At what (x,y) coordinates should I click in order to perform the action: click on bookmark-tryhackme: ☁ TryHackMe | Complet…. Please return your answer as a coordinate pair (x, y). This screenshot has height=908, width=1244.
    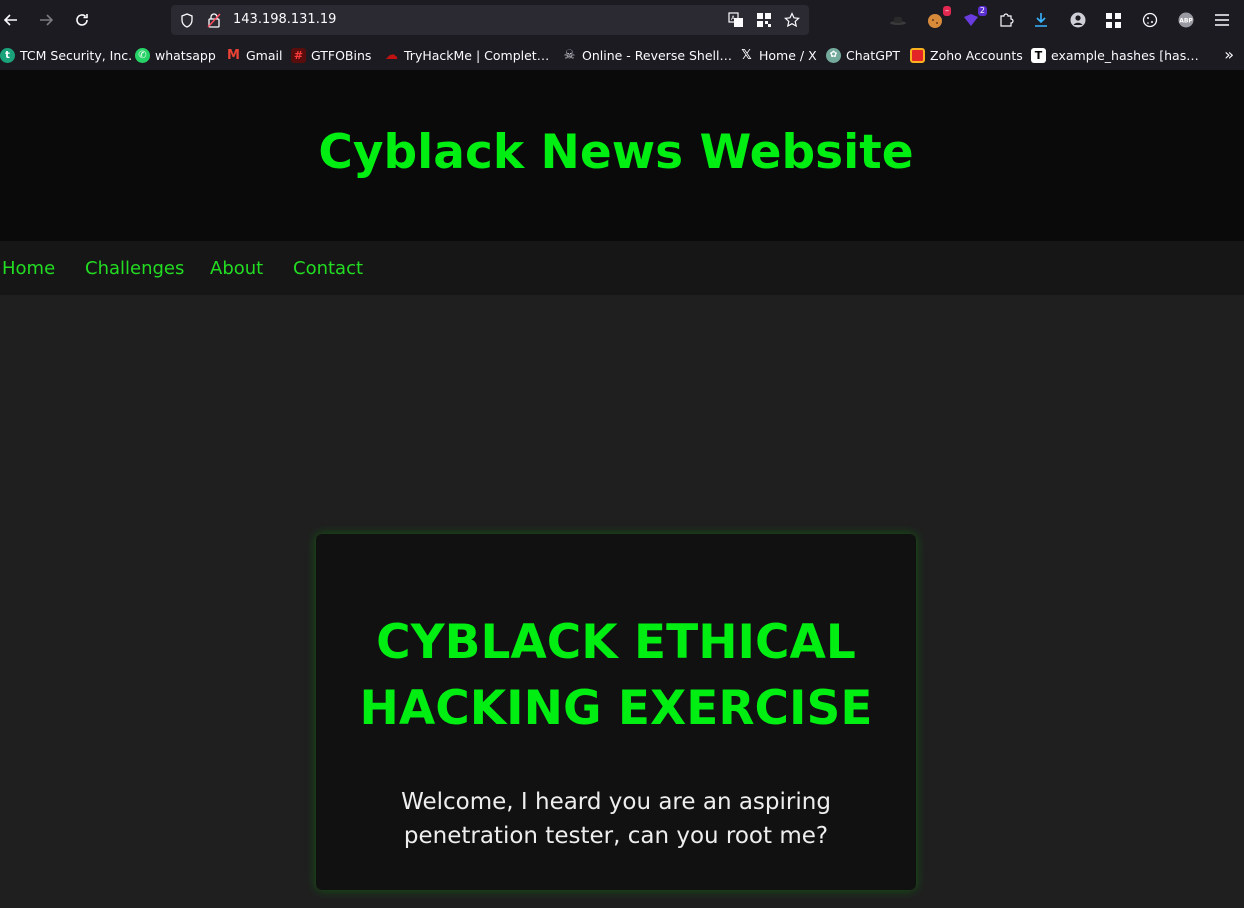
    Looking at the image, I should click on (466, 55).